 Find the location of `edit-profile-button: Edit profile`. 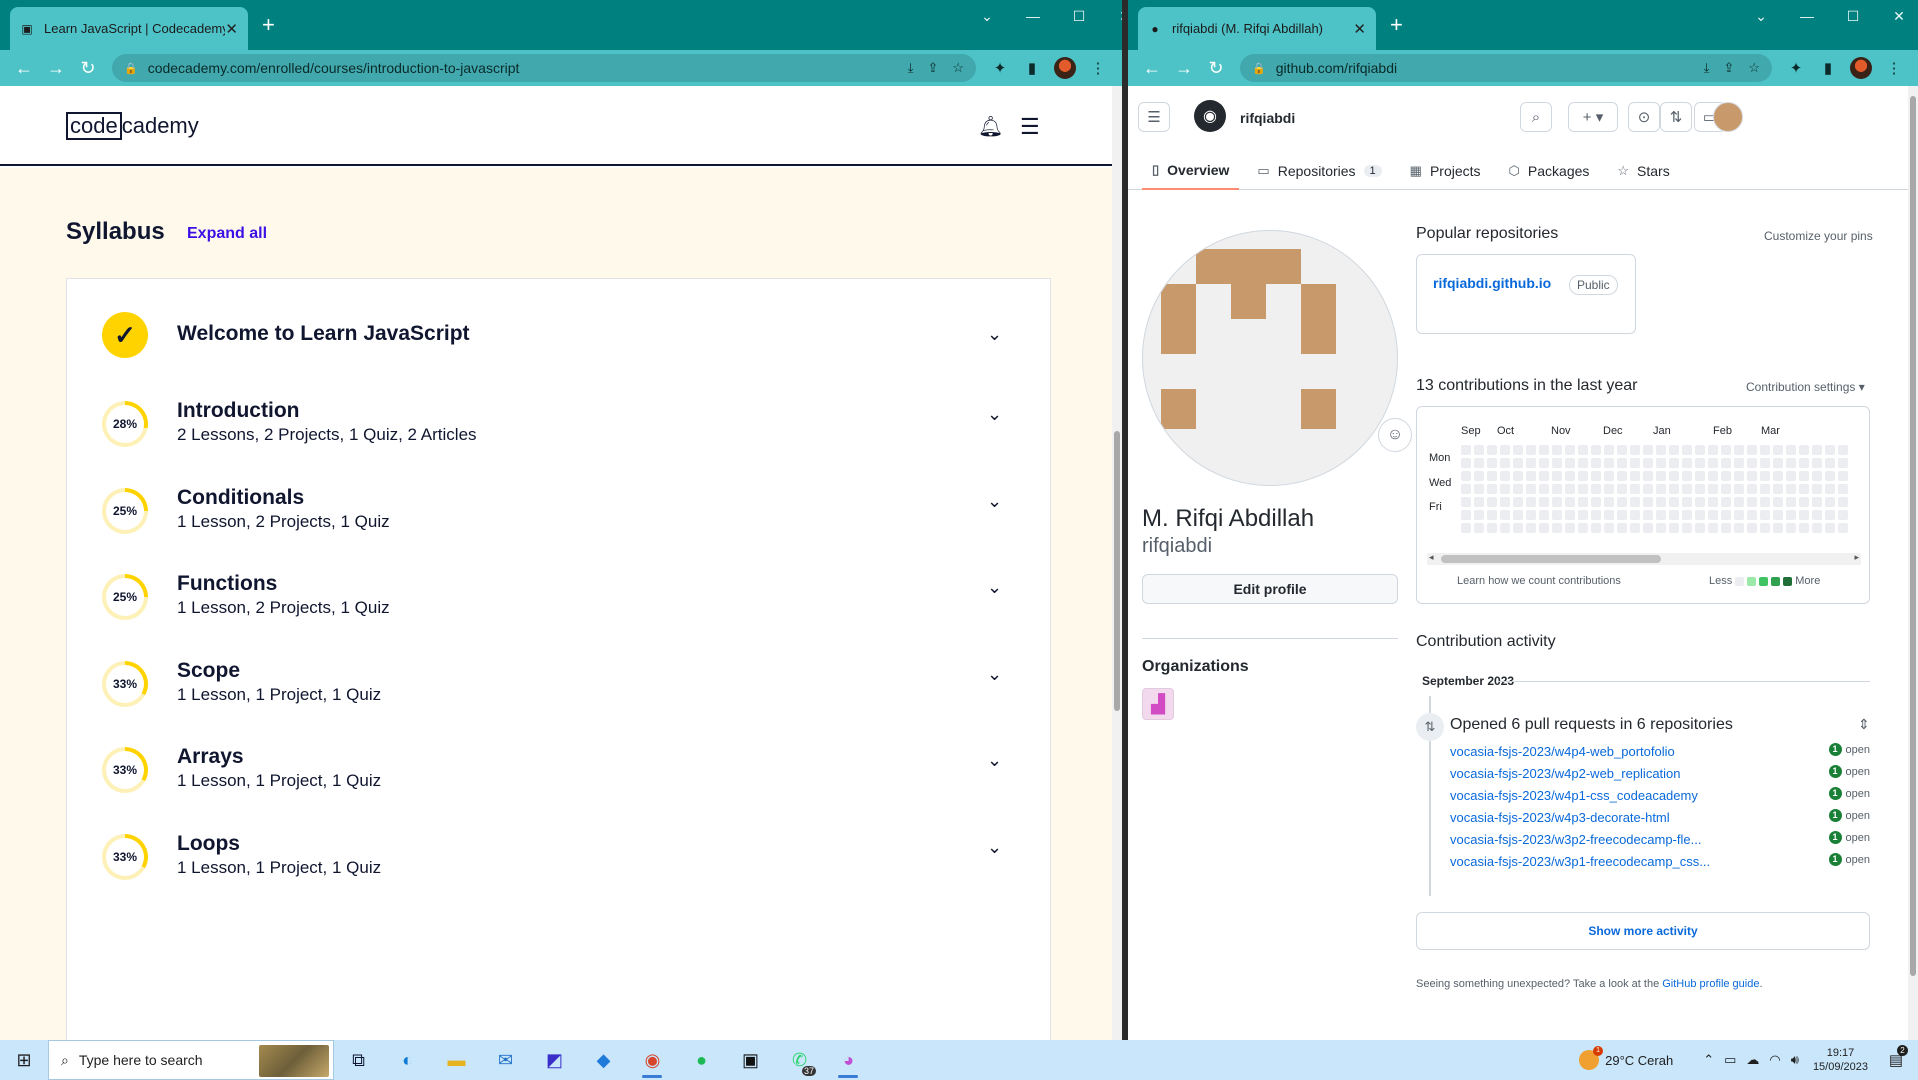

edit-profile-button: Edit profile is located at coordinates (1270, 589).